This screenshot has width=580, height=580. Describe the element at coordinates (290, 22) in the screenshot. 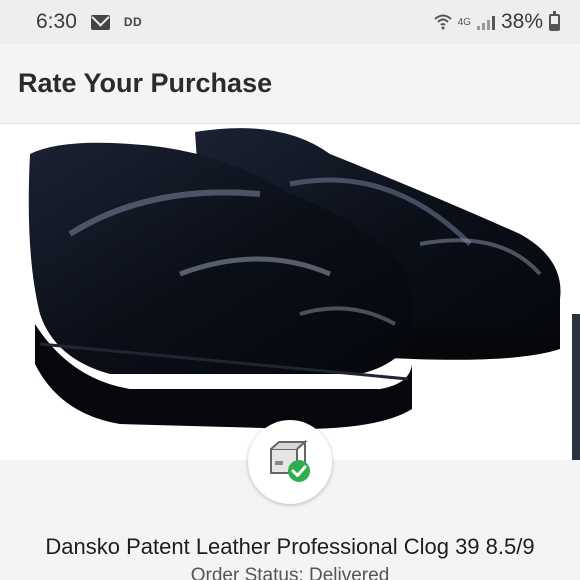

I see `status-bar: 6:30 DD 4G 38%` at that location.